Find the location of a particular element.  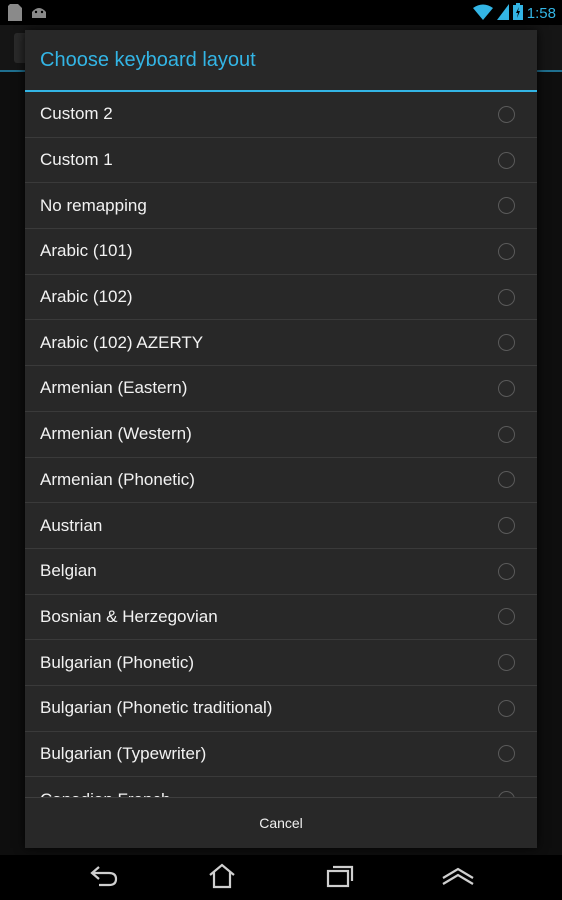

list-item-label: Custom 1 is located at coordinates (76, 160).